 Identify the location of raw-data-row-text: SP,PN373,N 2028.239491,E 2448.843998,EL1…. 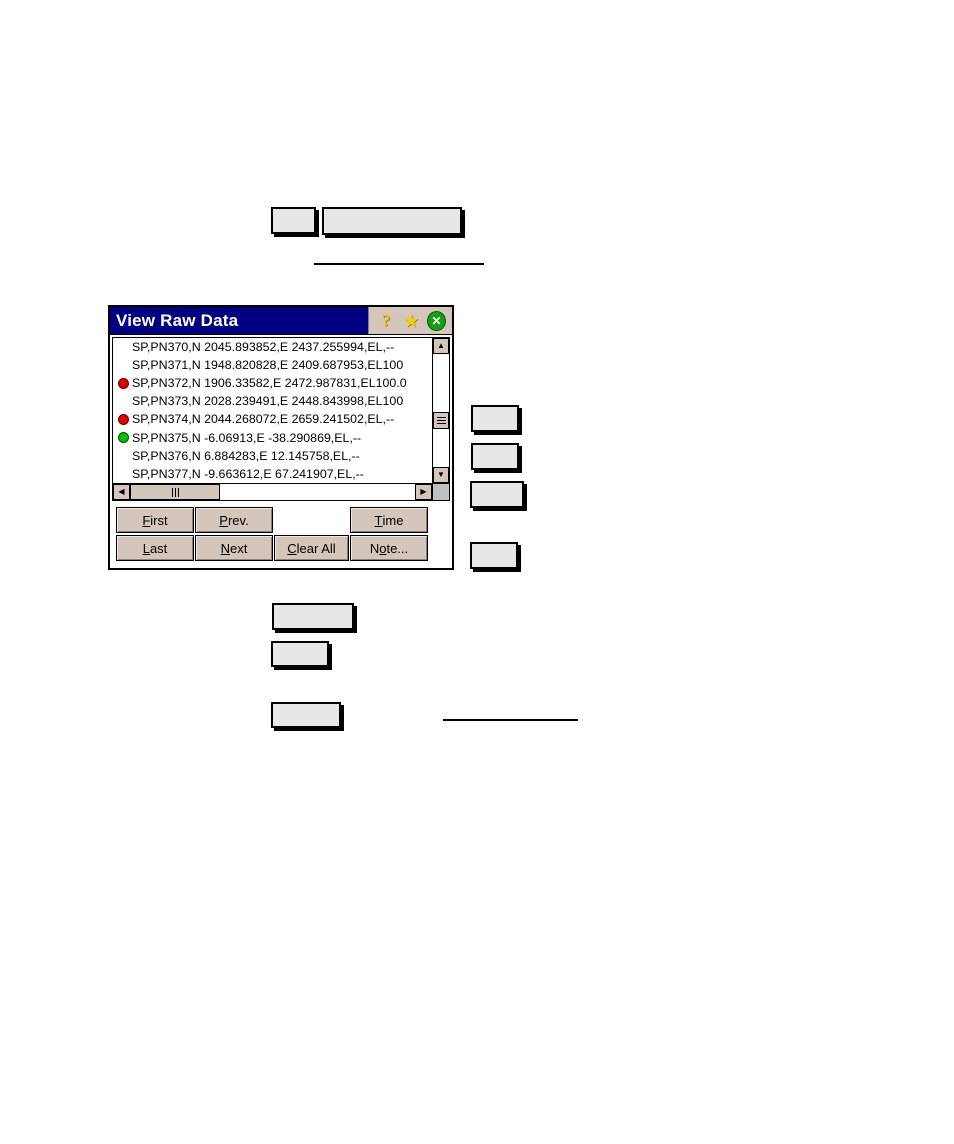
(268, 401).